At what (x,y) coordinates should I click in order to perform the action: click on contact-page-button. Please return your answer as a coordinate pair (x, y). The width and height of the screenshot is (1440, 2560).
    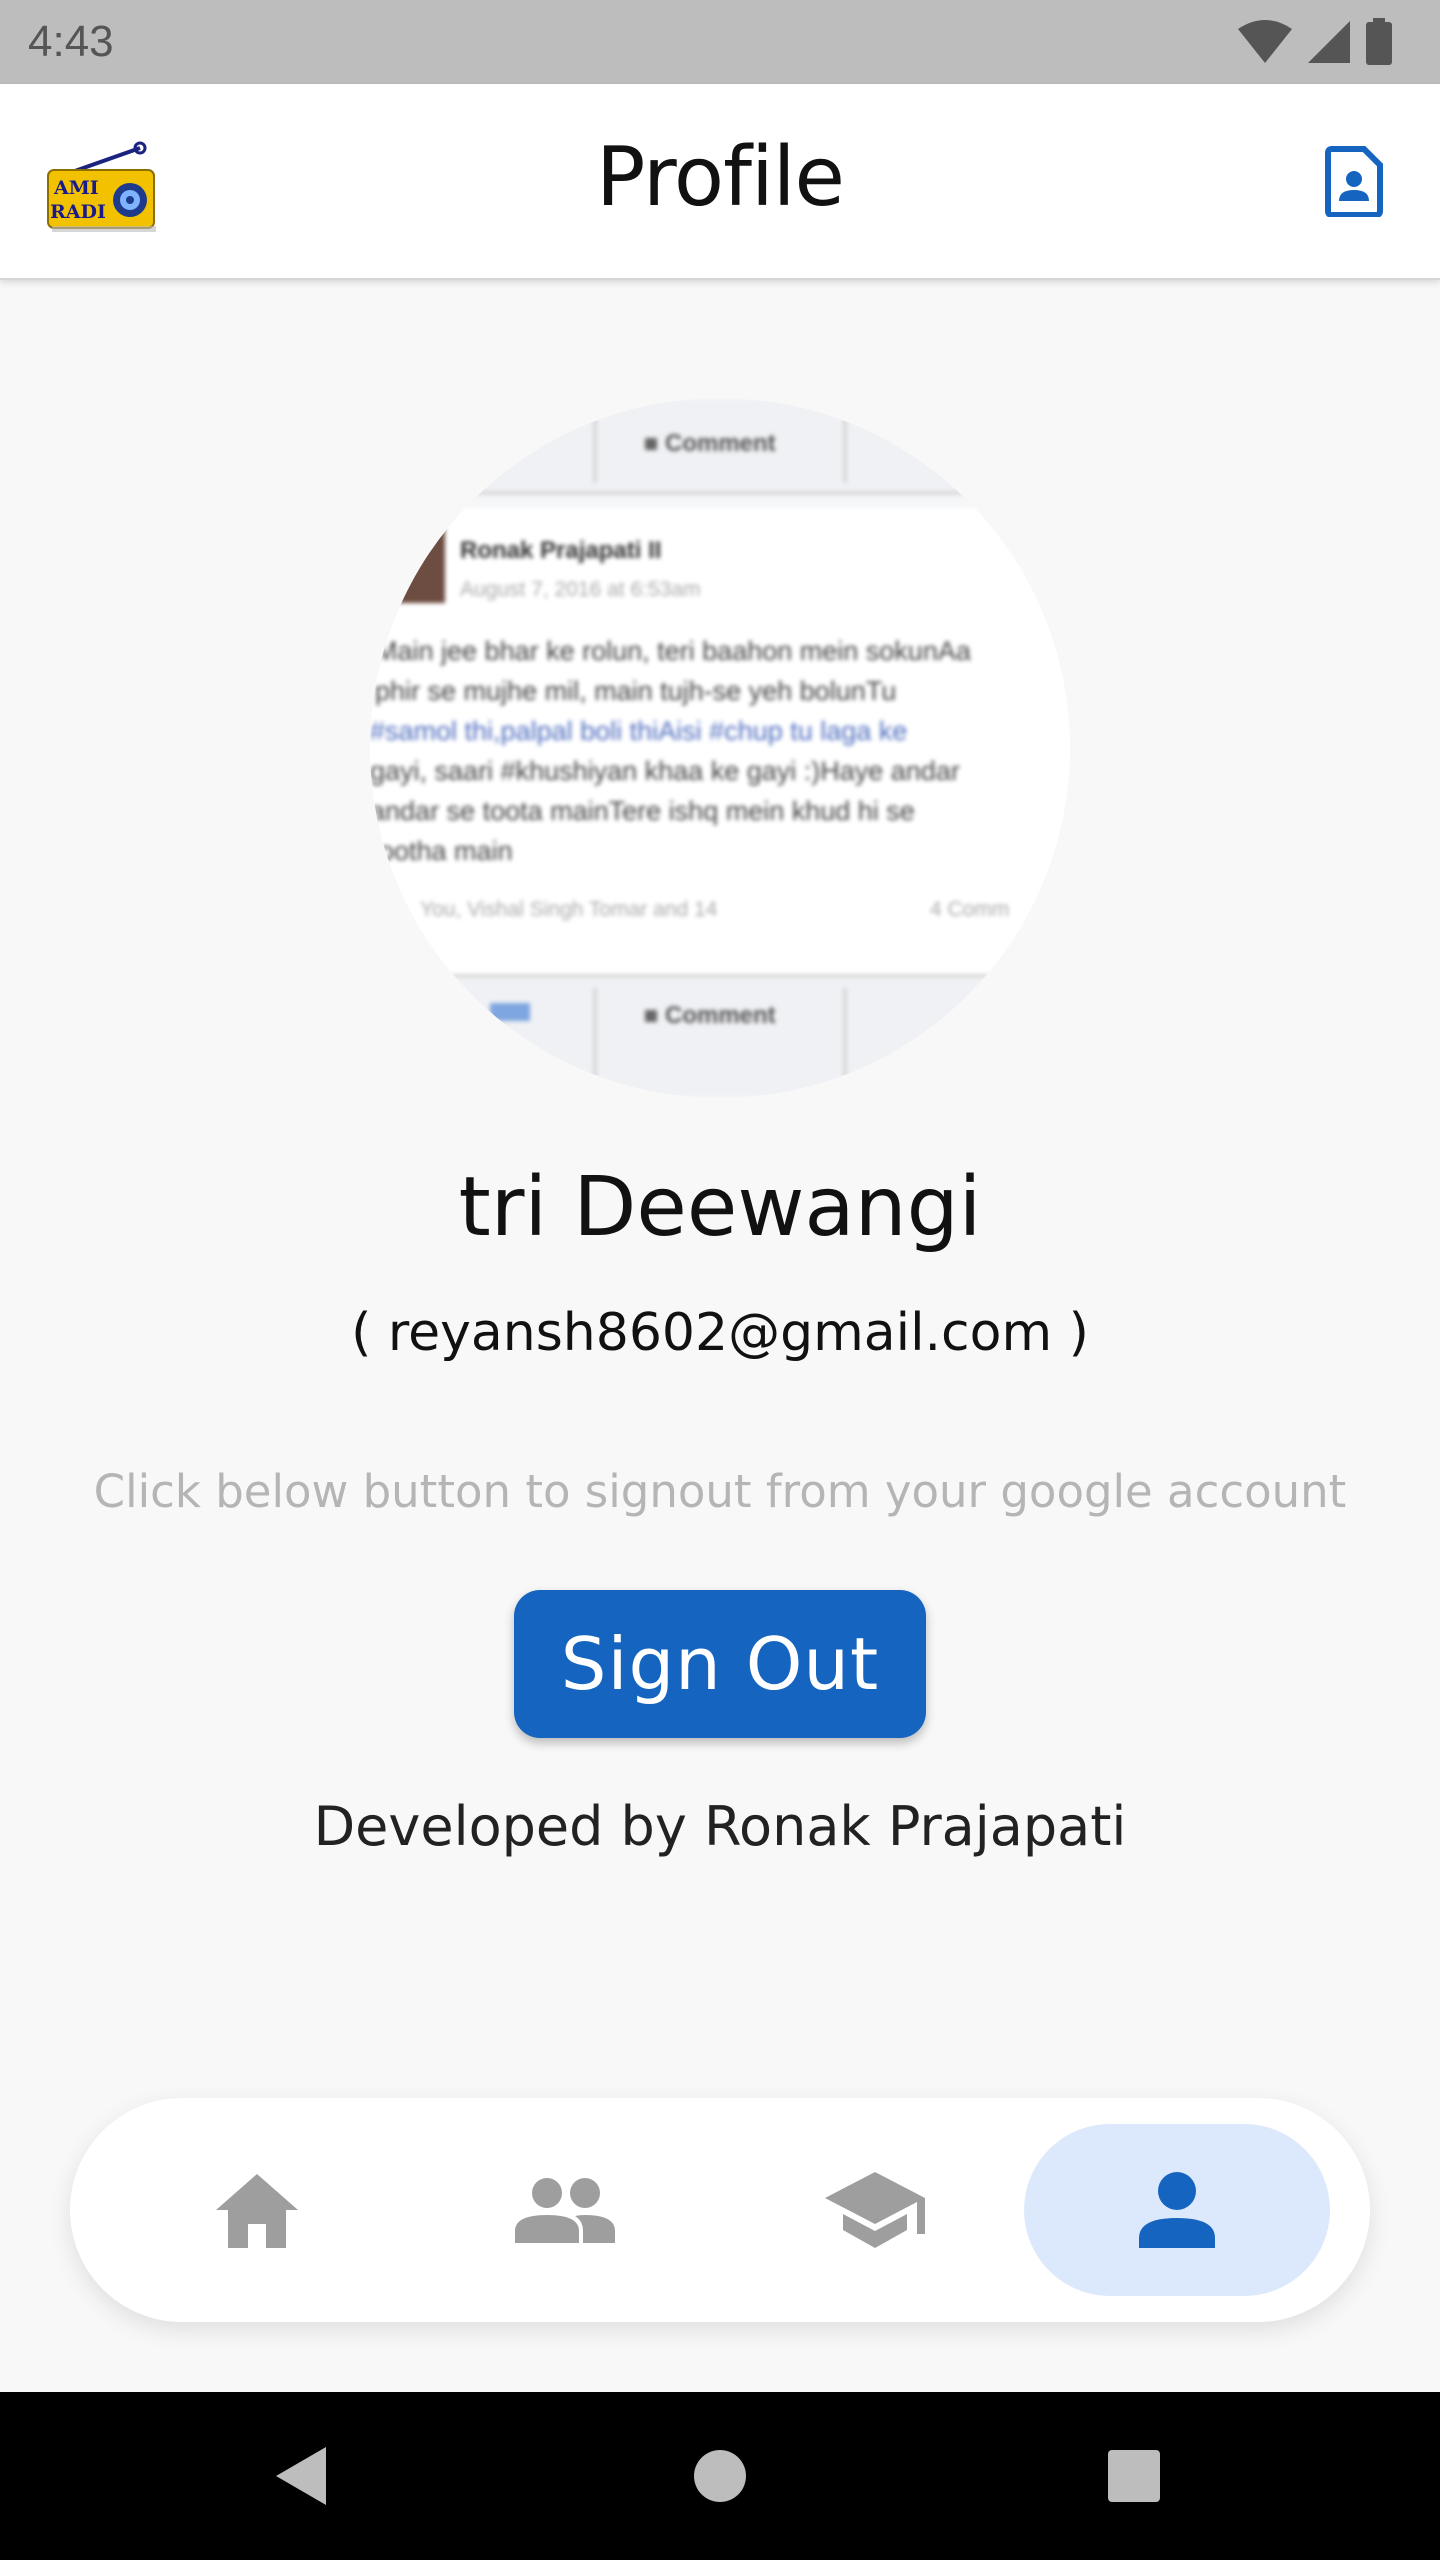
    Looking at the image, I should click on (1355, 181).